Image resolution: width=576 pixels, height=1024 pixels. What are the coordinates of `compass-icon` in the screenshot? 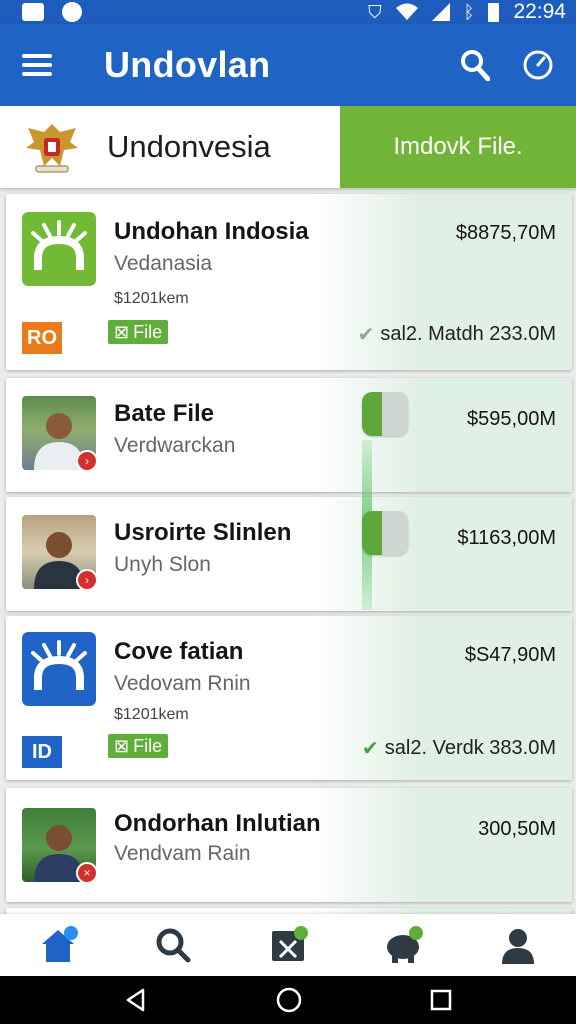 It's located at (538, 65).